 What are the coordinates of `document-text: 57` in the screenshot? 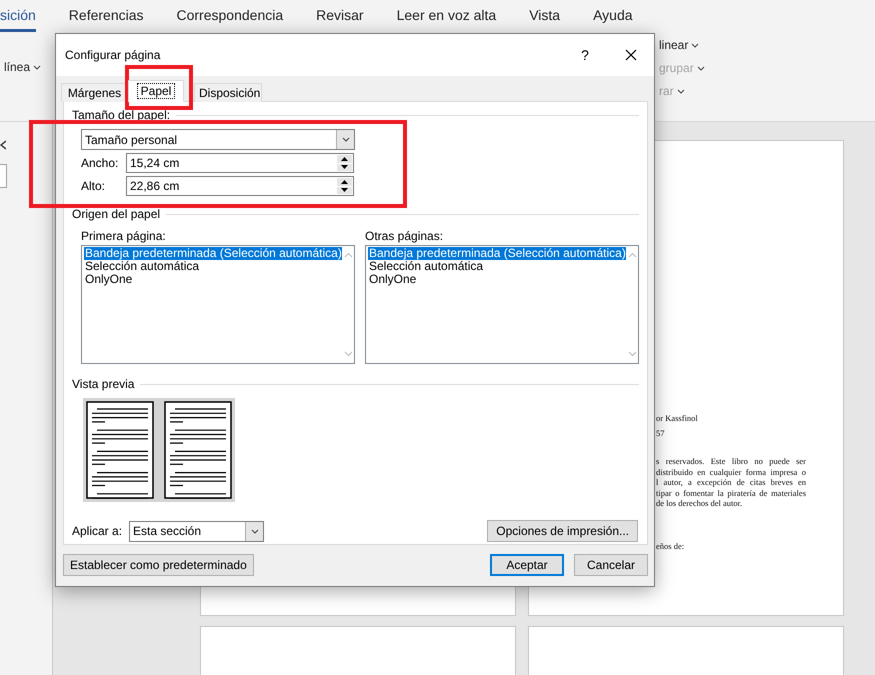 It's located at (661, 433).